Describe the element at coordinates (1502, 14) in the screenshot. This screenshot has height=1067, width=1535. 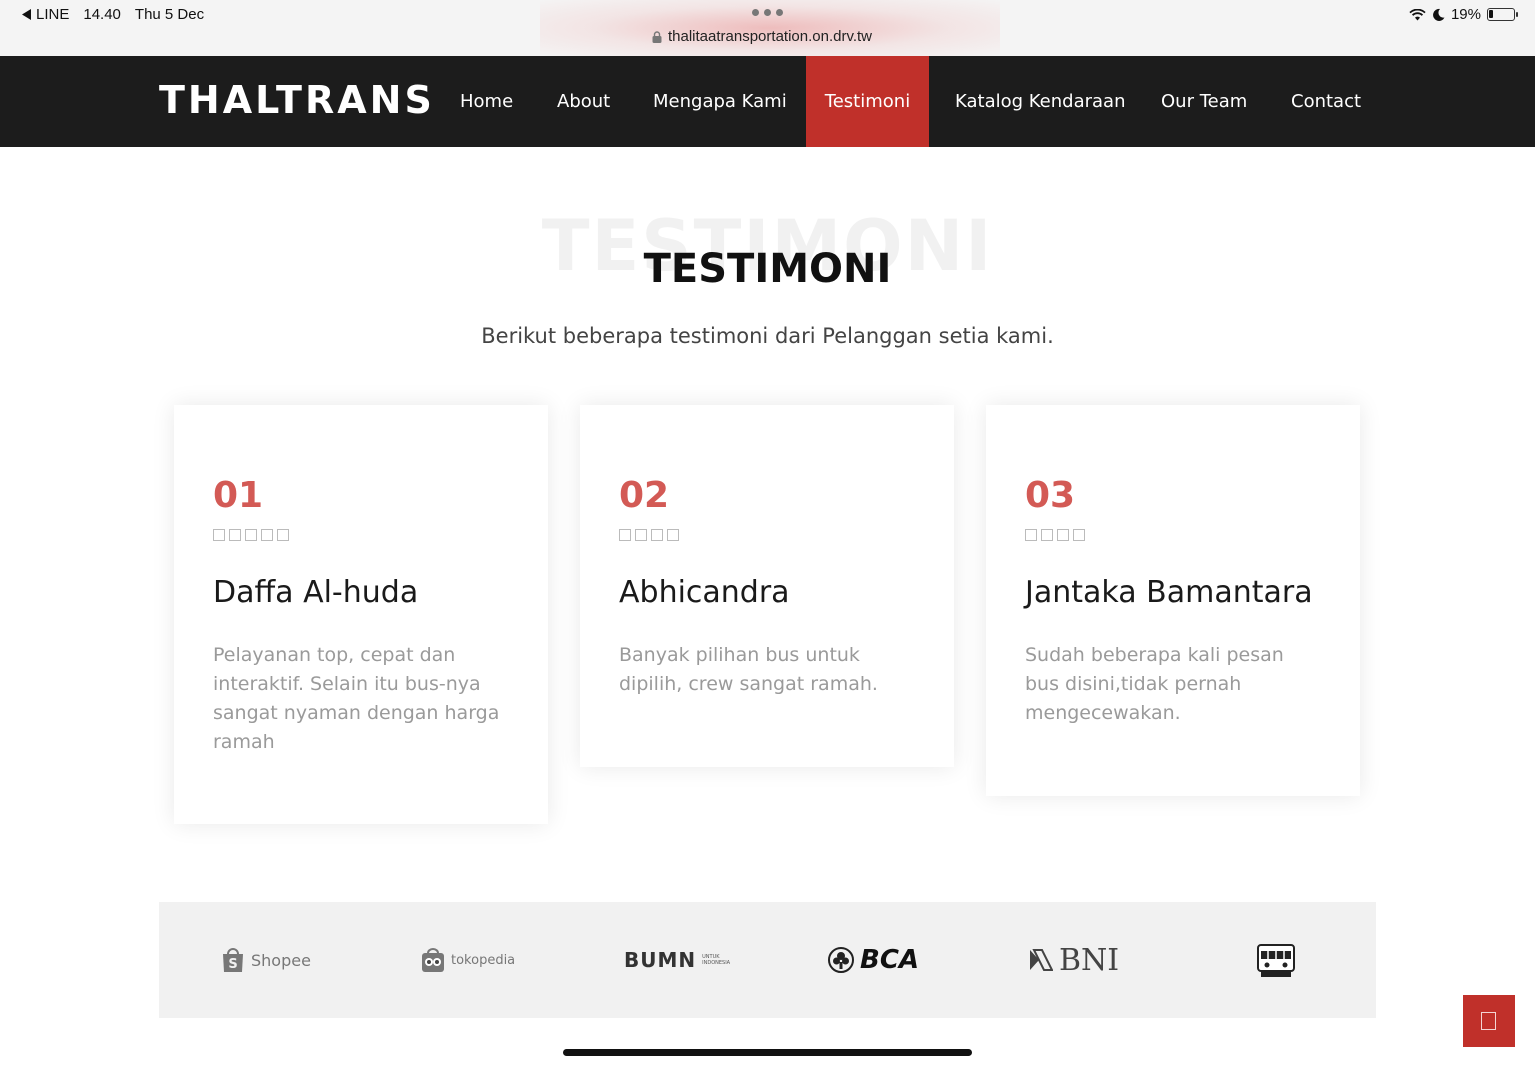
I see `battery-icon` at that location.